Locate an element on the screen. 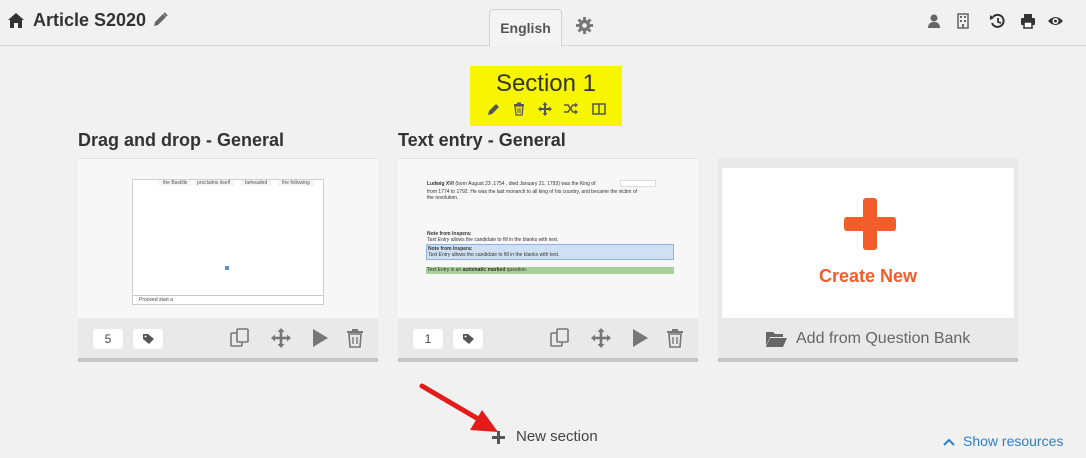 Image resolution: width=1086 pixels, height=458 pixels. top-bar: Article S2020 English is located at coordinates (543, 23).